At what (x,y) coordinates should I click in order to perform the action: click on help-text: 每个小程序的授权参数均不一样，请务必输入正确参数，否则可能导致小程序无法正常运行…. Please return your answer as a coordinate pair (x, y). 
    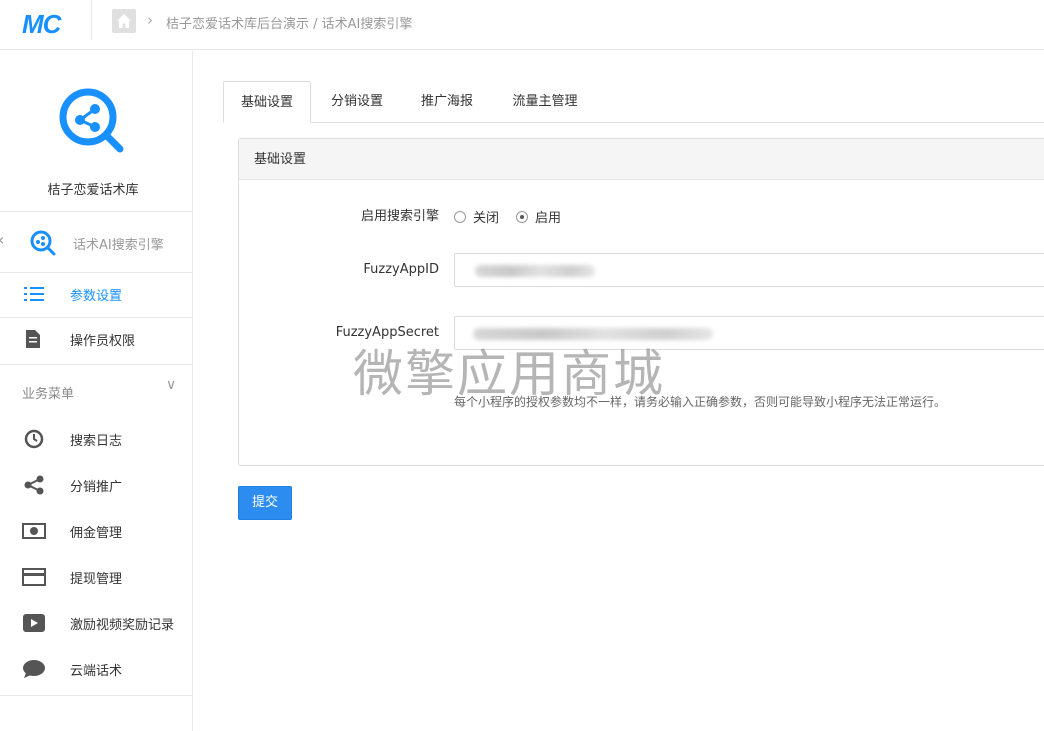
    Looking at the image, I should click on (700, 402).